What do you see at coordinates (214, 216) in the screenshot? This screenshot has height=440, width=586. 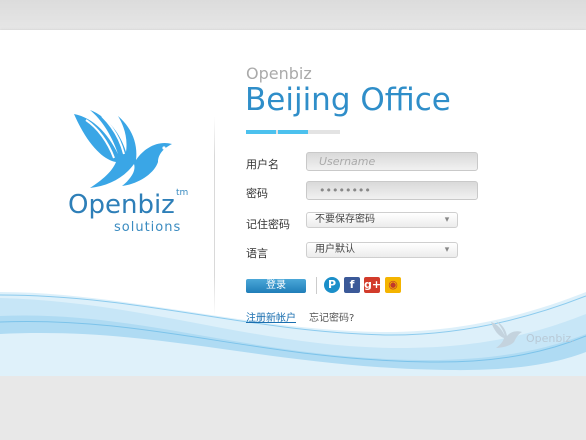 I see `vertical-divider` at bounding box center [214, 216].